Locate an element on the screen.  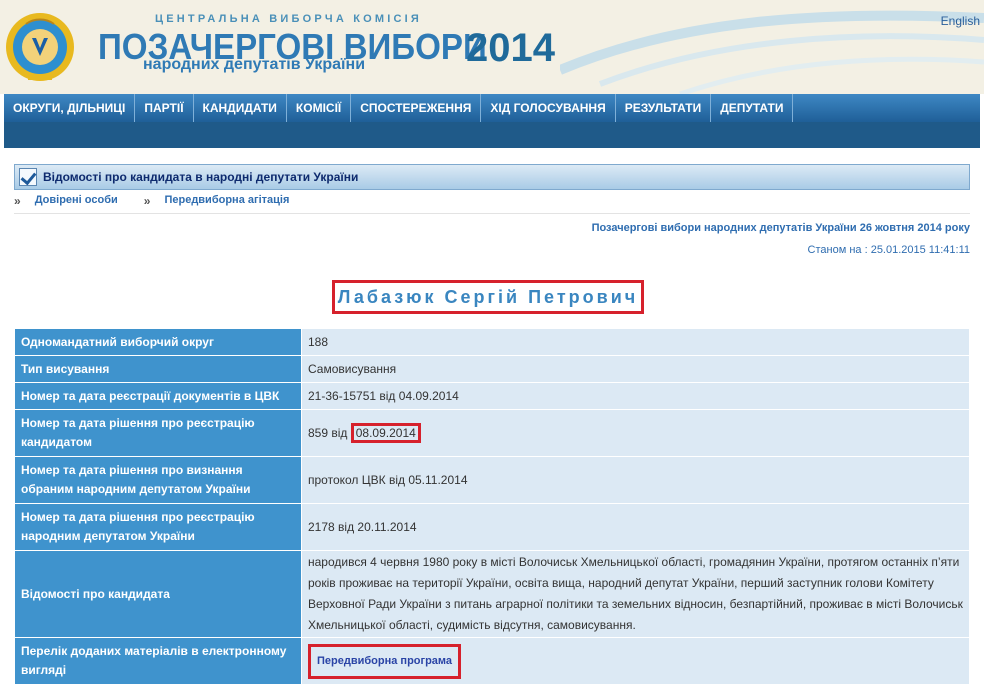
cvk-emblem-icon is located at coordinates (40, 47).